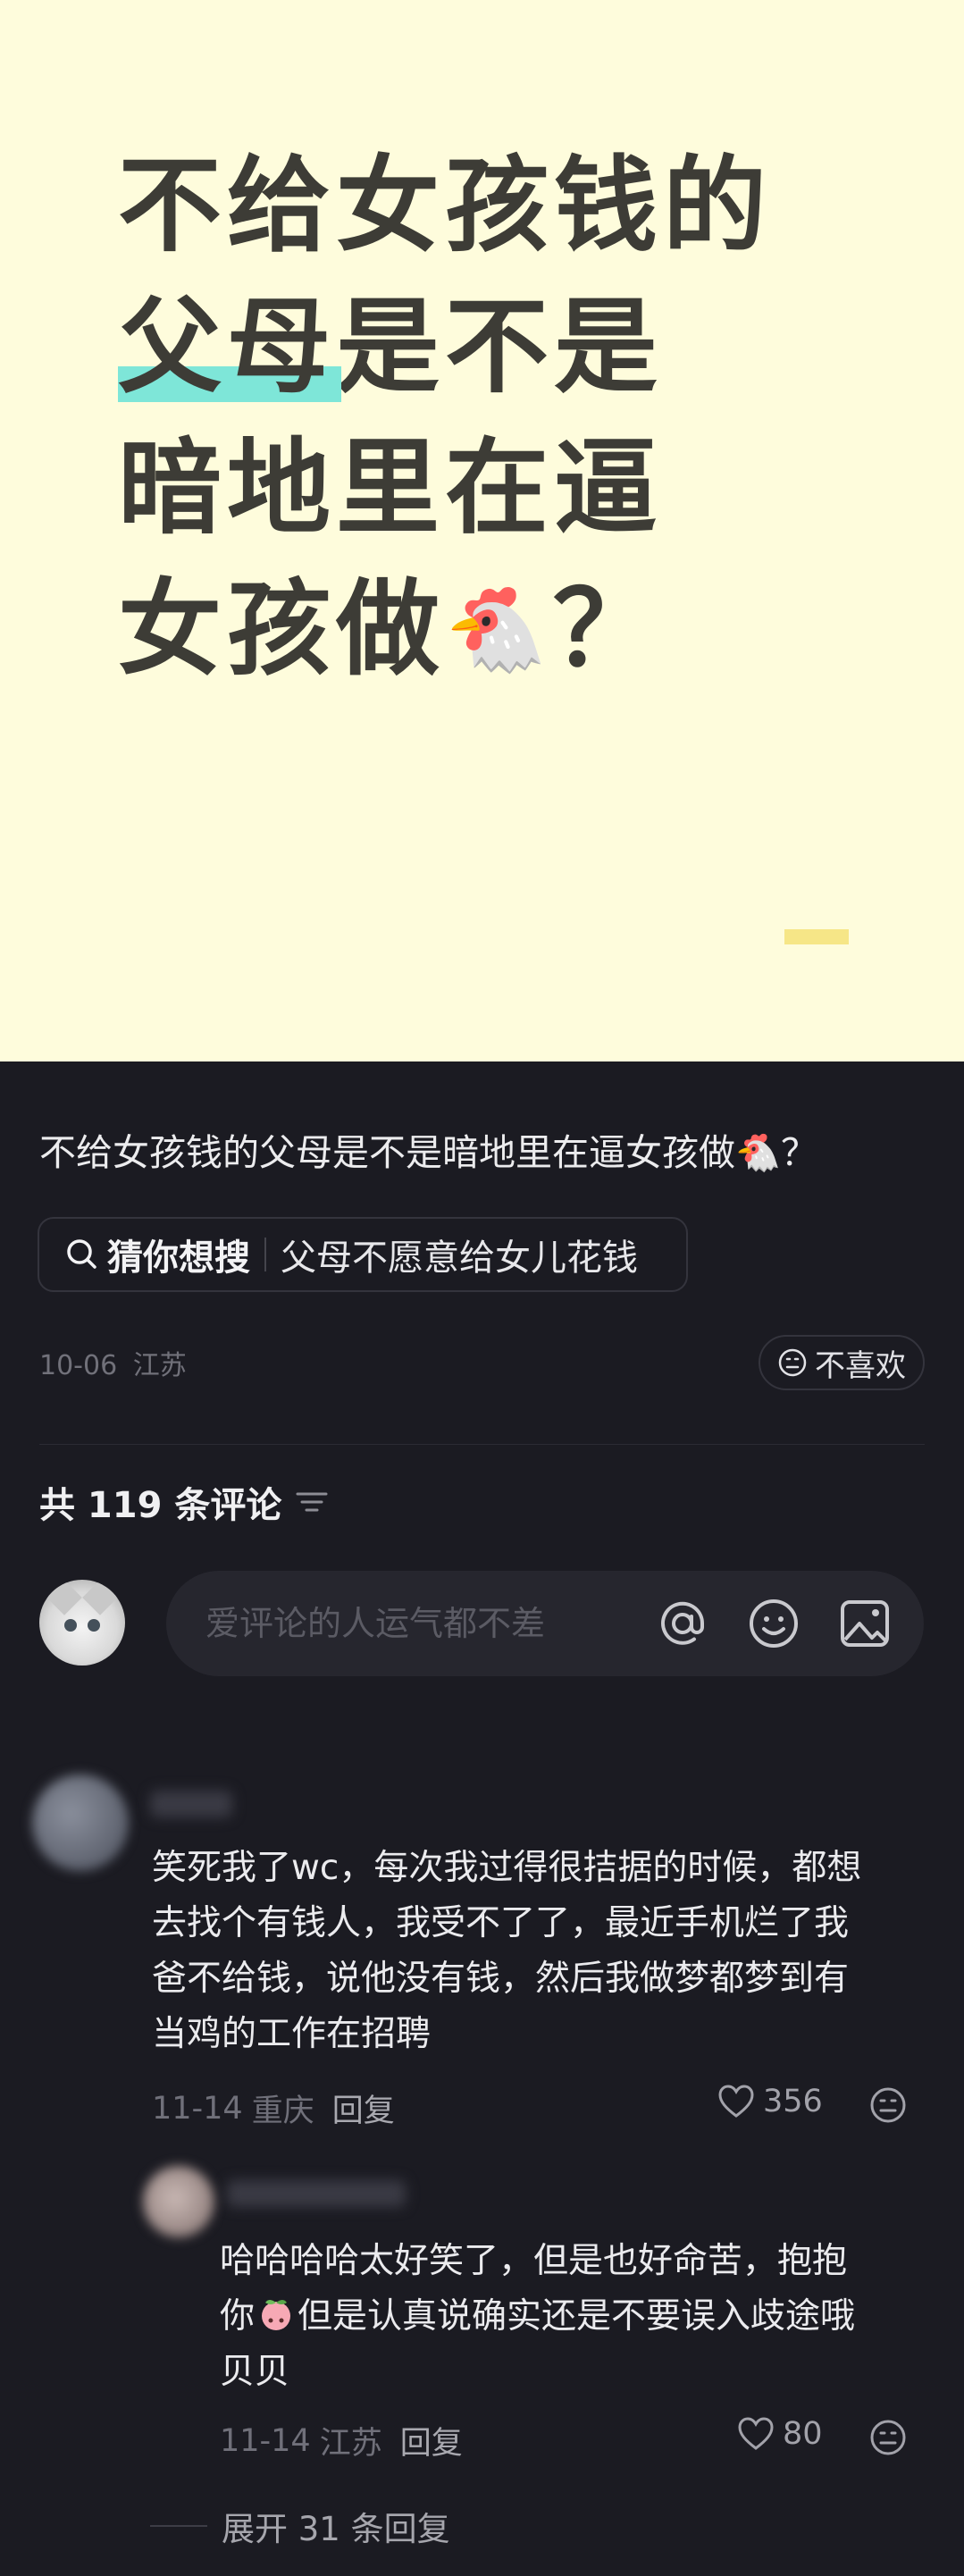  I want to click on guess-label: 猜你想搜, so click(178, 1258).